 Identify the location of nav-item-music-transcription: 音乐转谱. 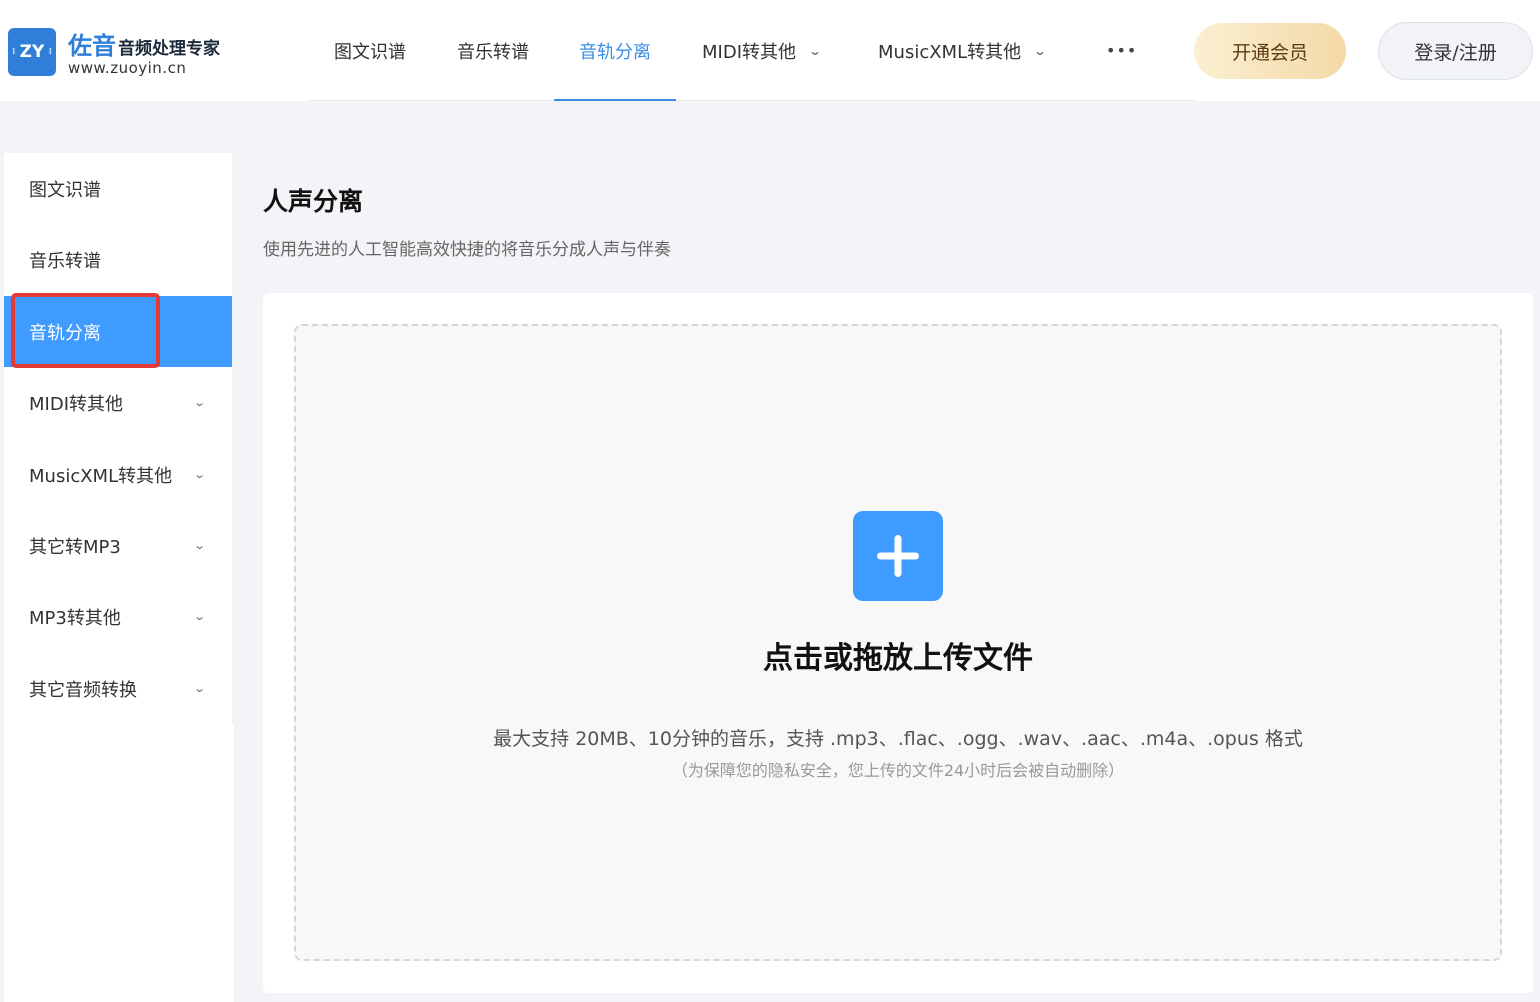
(493, 50).